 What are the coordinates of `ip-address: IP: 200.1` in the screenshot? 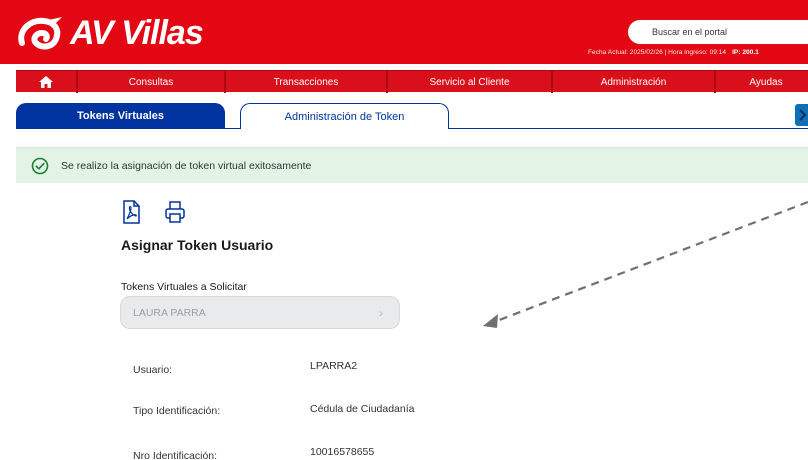 It's located at (745, 52).